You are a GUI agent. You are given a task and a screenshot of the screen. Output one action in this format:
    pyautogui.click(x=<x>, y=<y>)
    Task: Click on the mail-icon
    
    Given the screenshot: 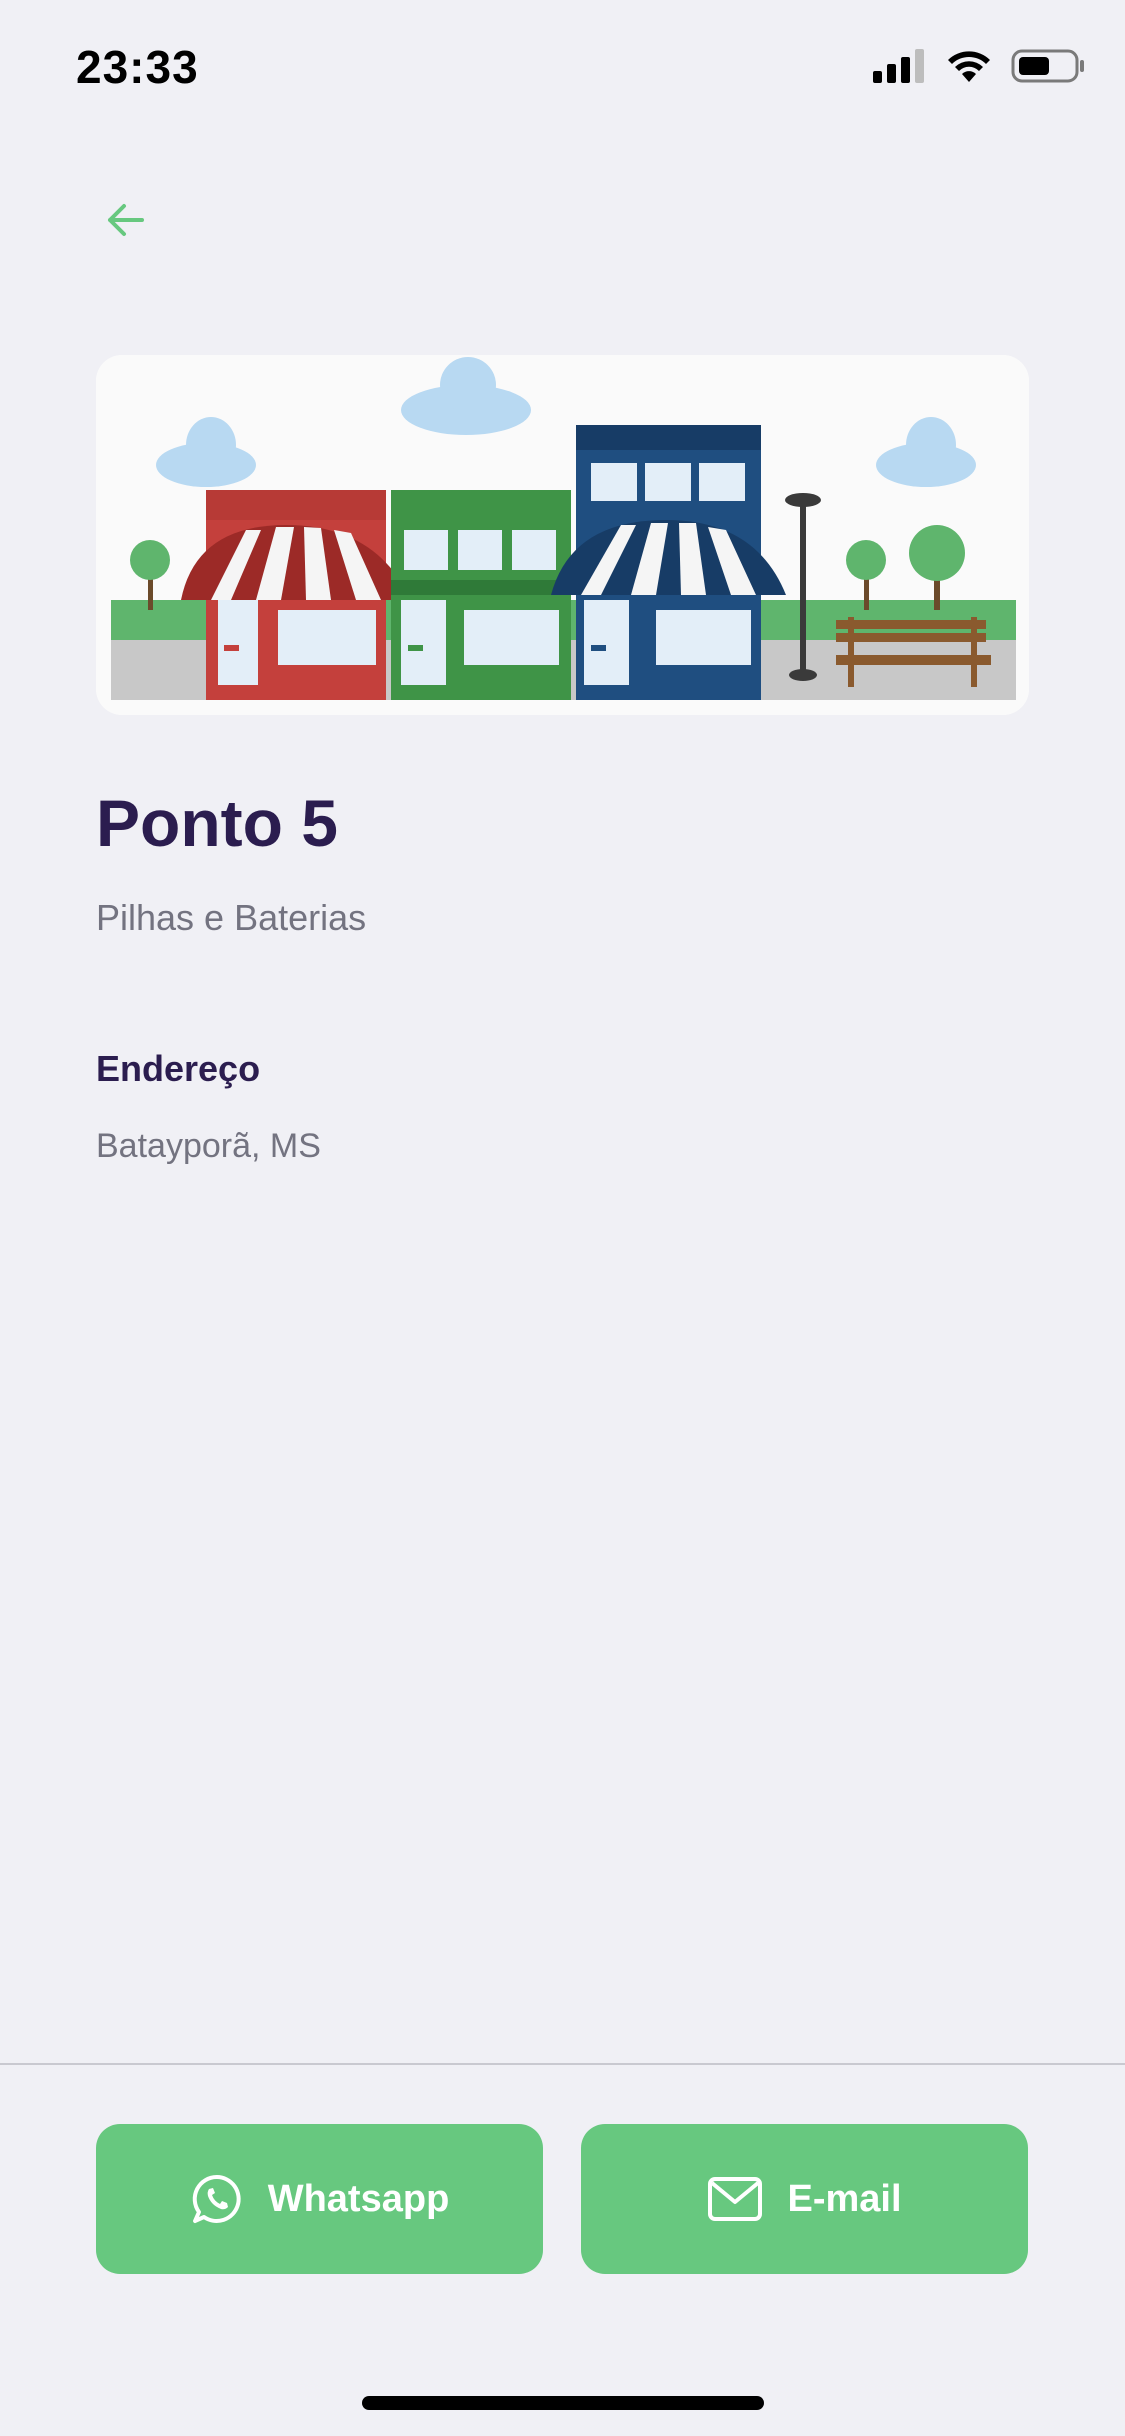 What is the action you would take?
    pyautogui.click(x=735, y=2199)
    